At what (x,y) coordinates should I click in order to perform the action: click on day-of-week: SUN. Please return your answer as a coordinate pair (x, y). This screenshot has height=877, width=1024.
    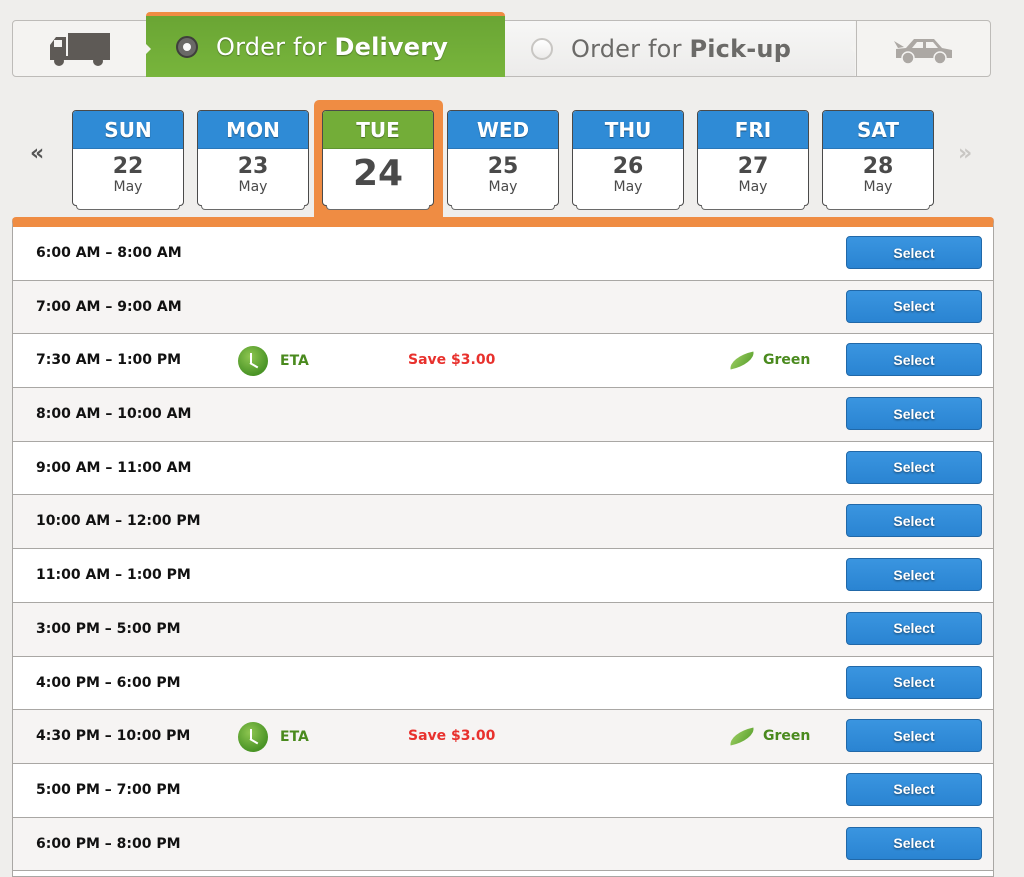
    Looking at the image, I should click on (128, 130).